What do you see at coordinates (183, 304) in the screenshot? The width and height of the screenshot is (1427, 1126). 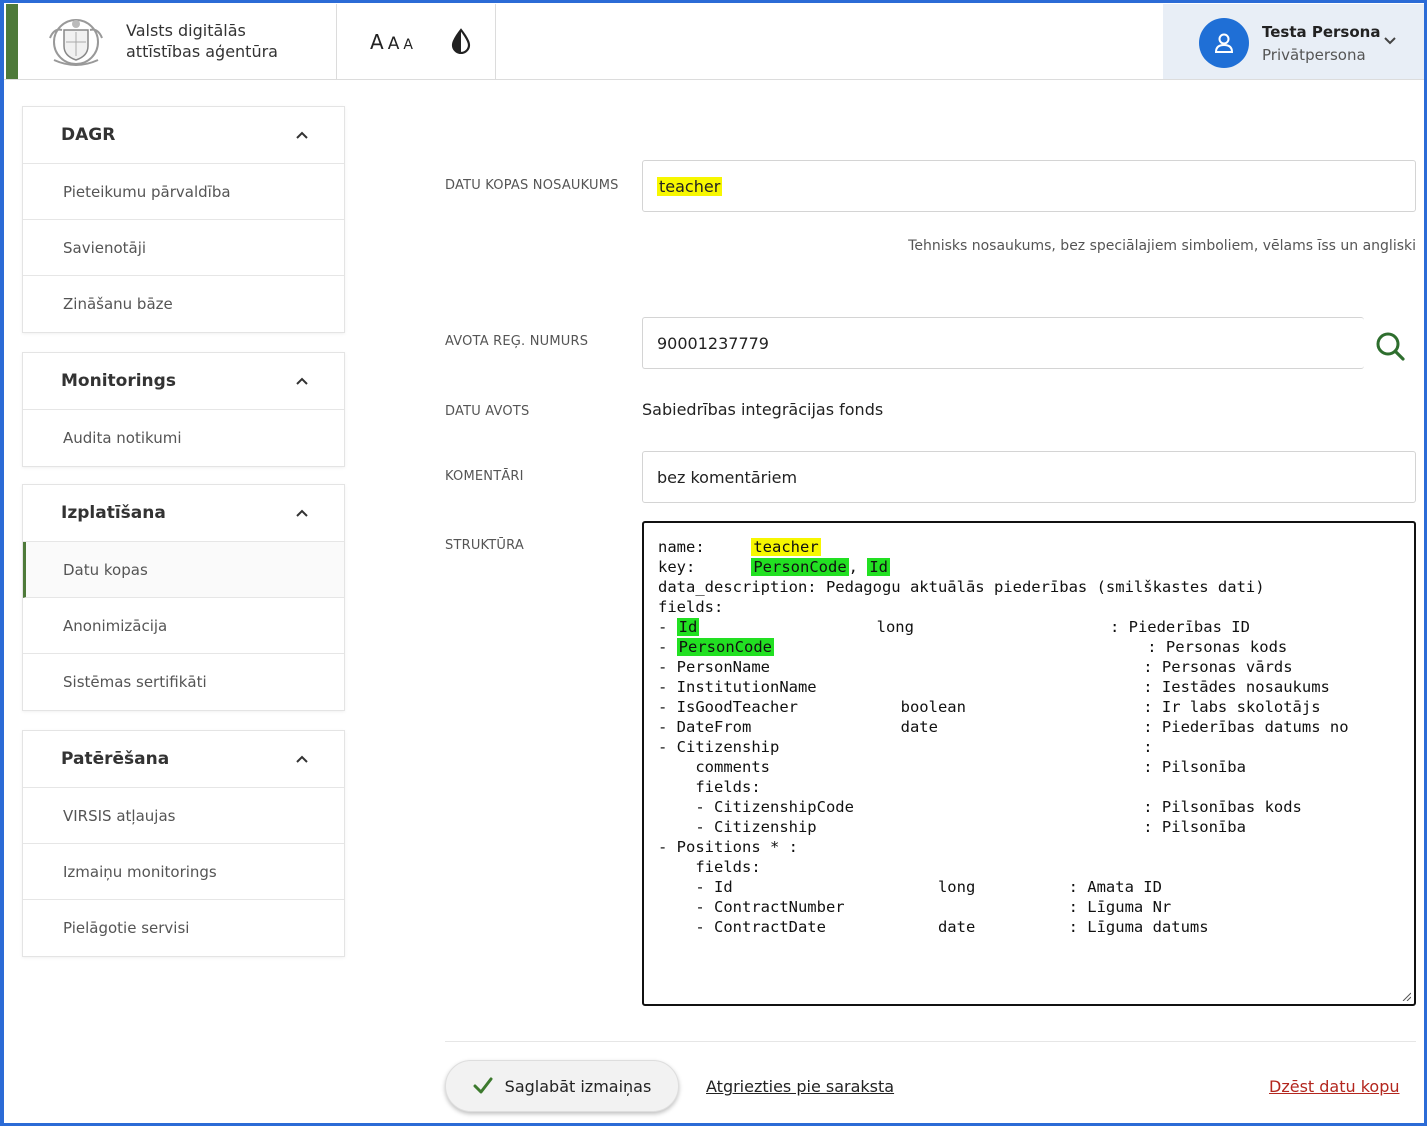 I see `sidebar-item-zinasanu-baze: Zināšanu bāze` at bounding box center [183, 304].